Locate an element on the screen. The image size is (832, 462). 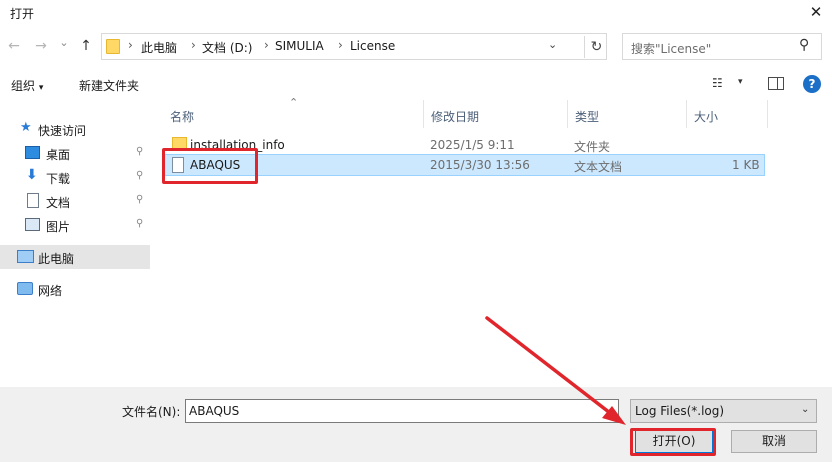
file-date: 2015/3/30 13:56 is located at coordinates (480, 165).